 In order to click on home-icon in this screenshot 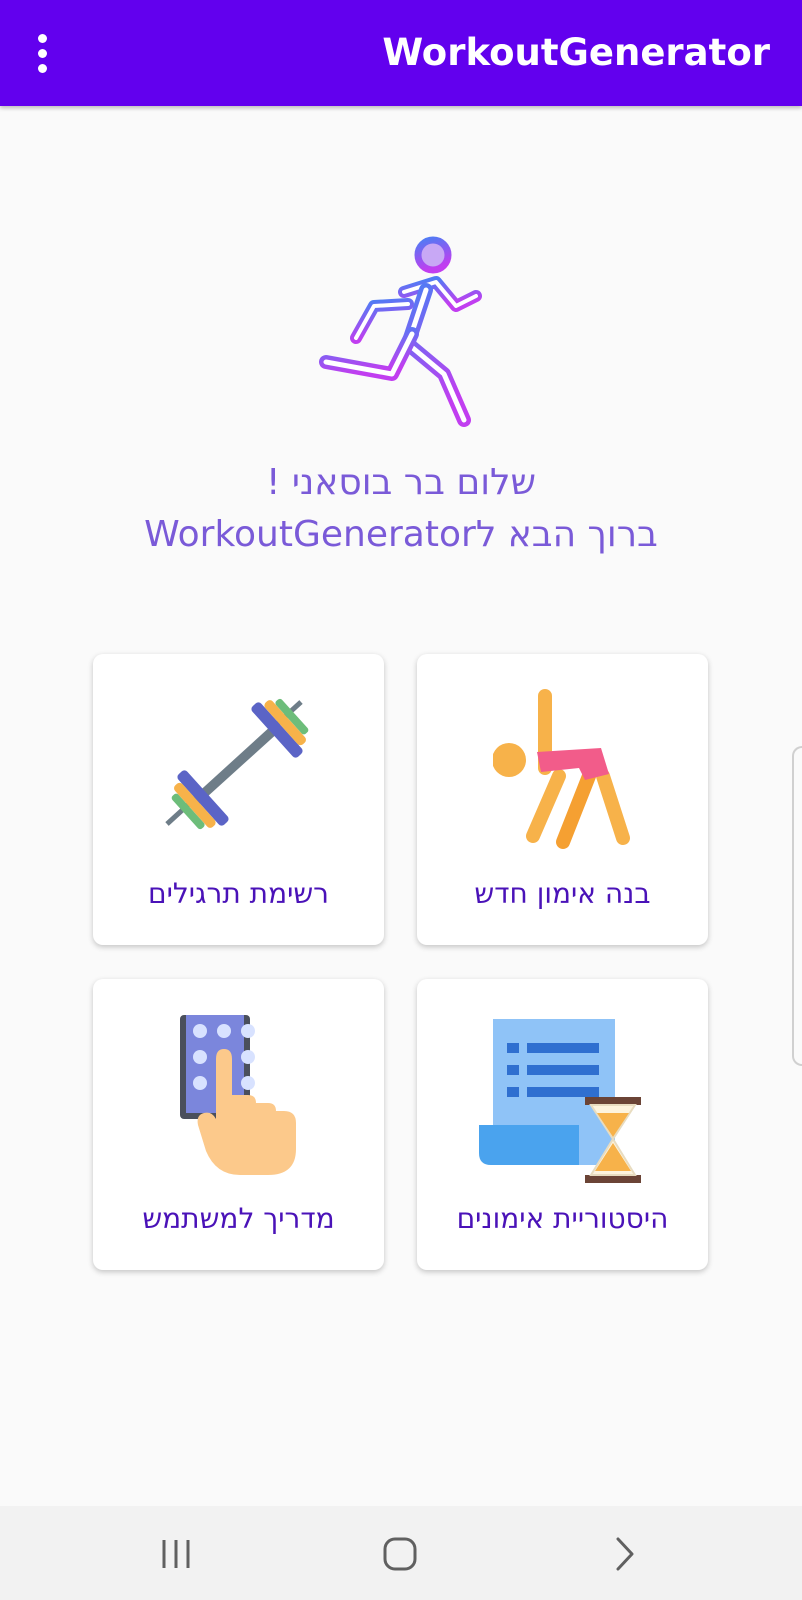, I will do `click(400, 1554)`.